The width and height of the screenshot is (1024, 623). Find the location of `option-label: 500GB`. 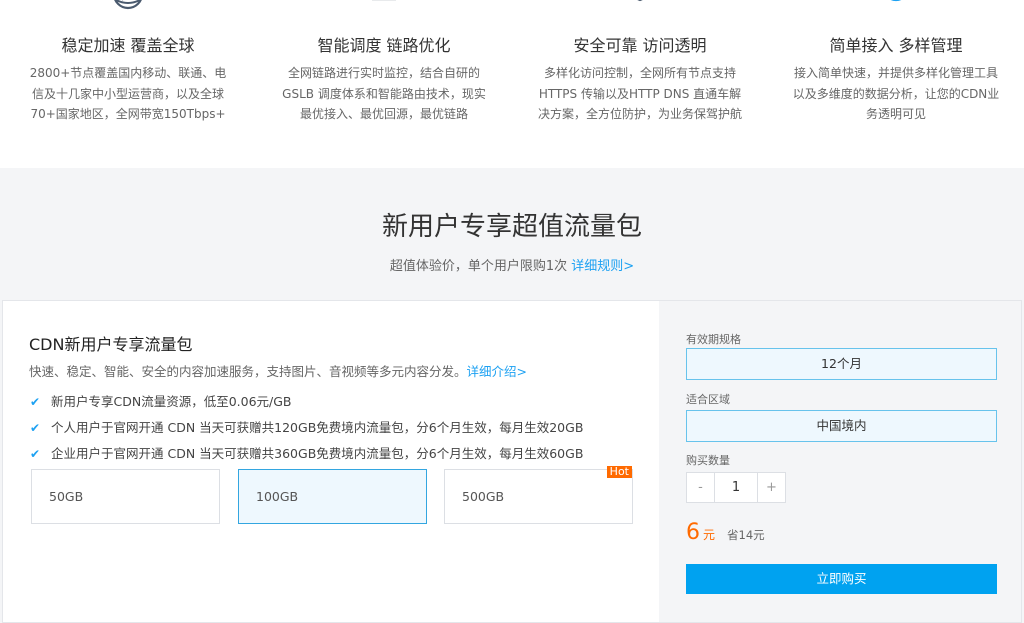

option-label: 500GB is located at coordinates (483, 496).